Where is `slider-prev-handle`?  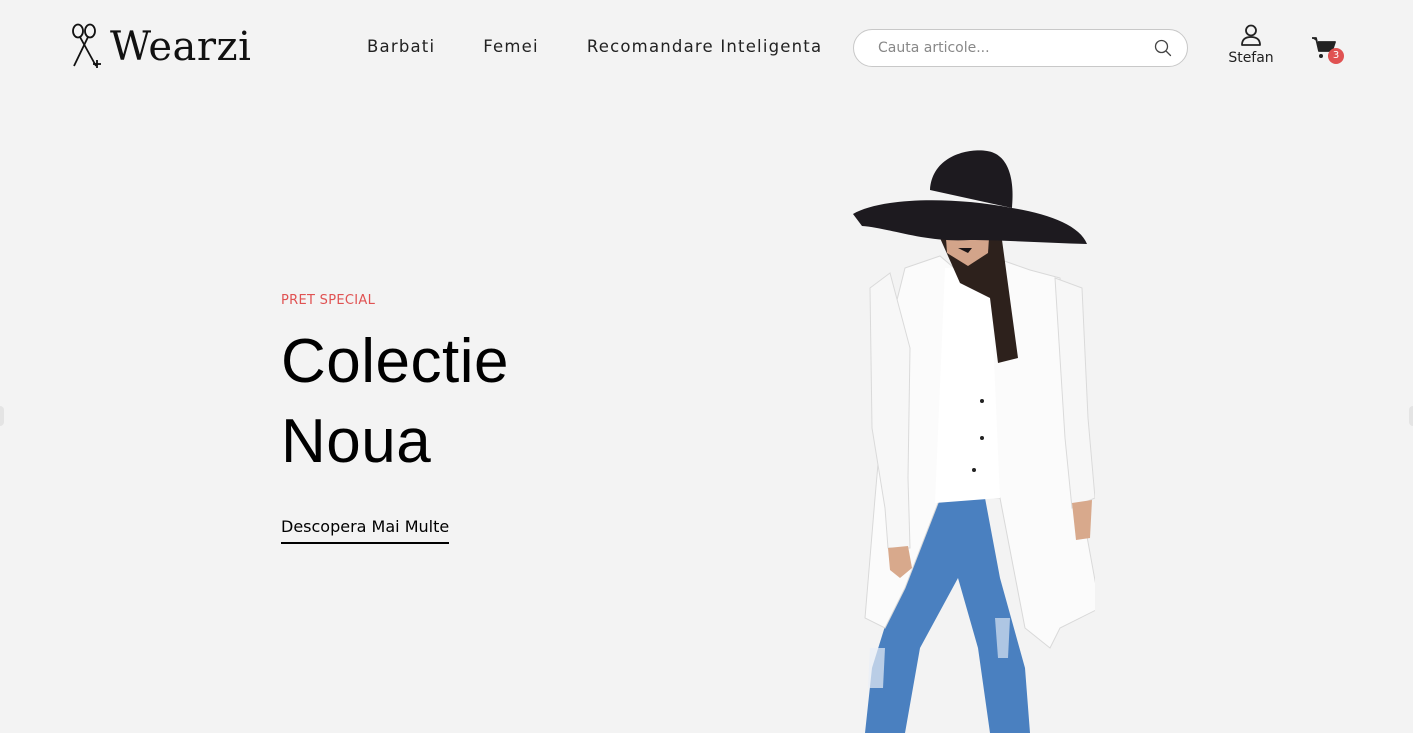 slider-prev-handle is located at coordinates (2, 416).